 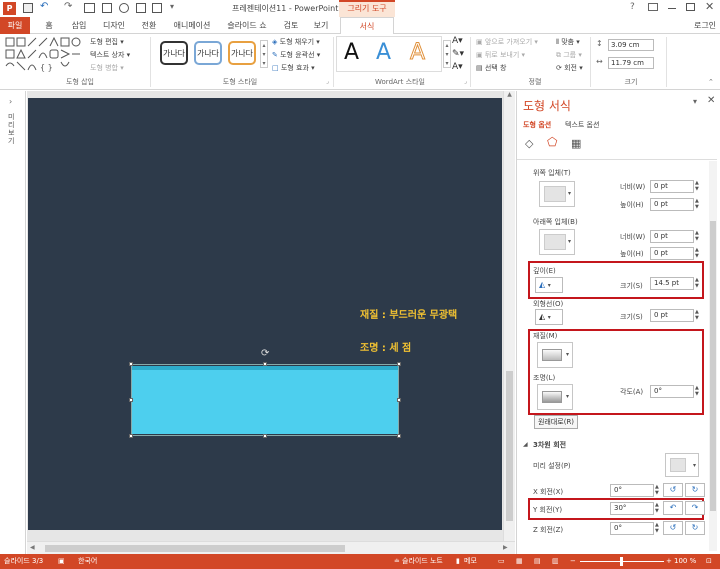 I want to click on scroll-thumb, so click(x=509, y=446).